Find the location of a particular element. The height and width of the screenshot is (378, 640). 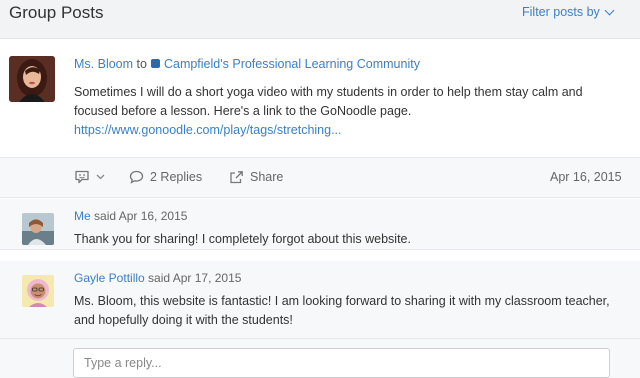

author-link: Ms. Bloom is located at coordinates (103, 64).